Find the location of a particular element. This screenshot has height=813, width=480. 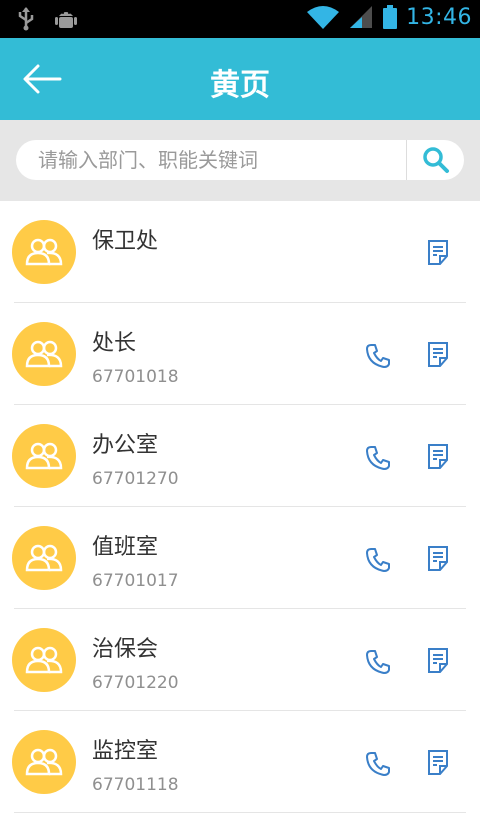

contact-phone: 67701018 is located at coordinates (135, 377).